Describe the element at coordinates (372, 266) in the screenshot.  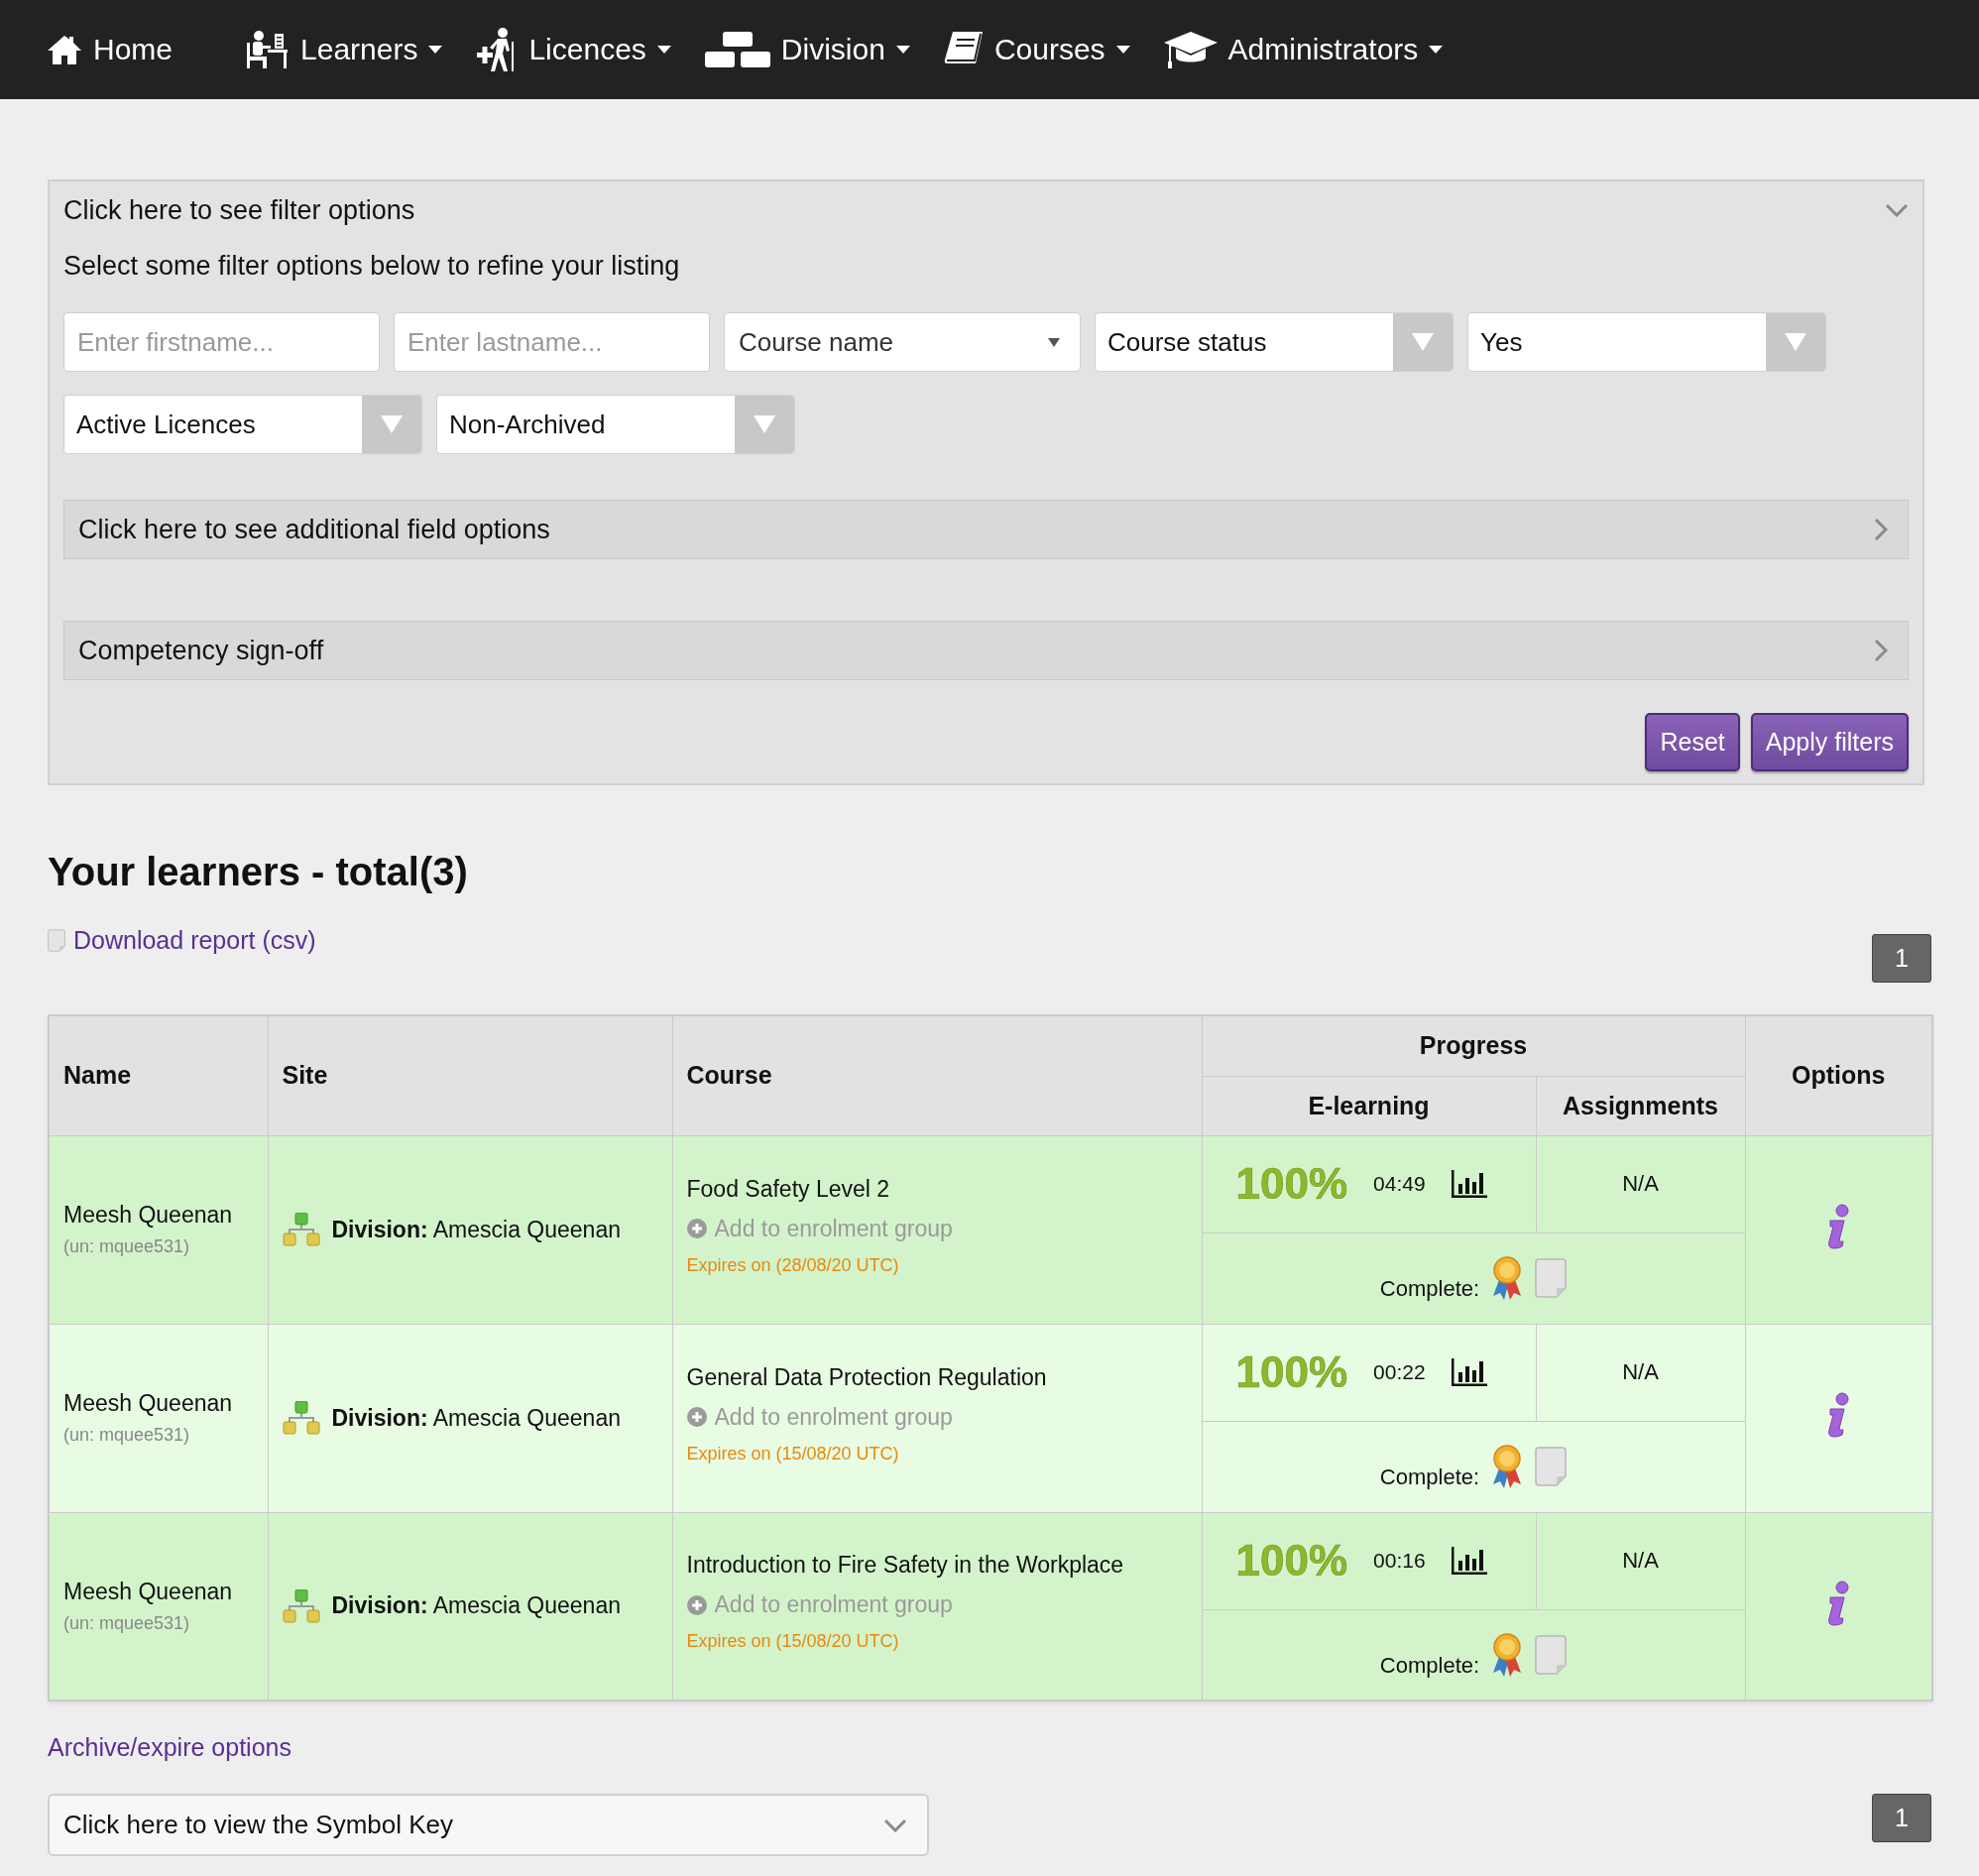
I see `filter-instructions: Select some filter options below to refine your listing` at that location.